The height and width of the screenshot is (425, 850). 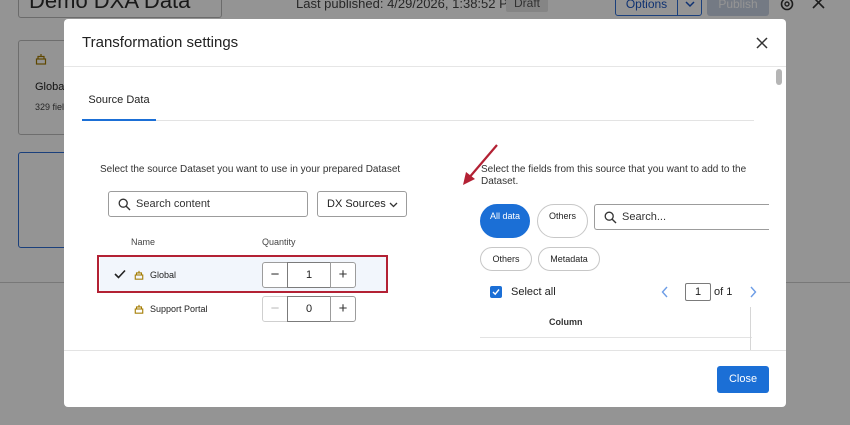 I want to click on filter-chip-all-data: All data, so click(x=505, y=221).